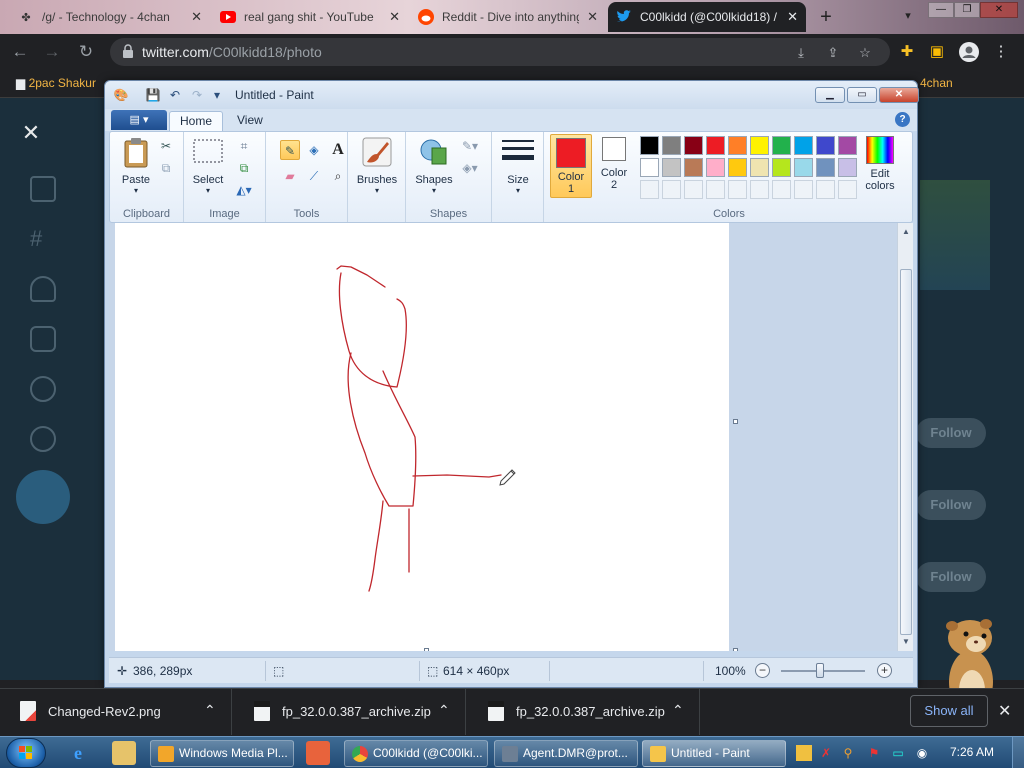 The width and height of the screenshot is (1024, 768). What do you see at coordinates (584, 712) in the screenshot?
I see `download-item: fp_32.0.0.387_archive.zip ⌃` at bounding box center [584, 712].